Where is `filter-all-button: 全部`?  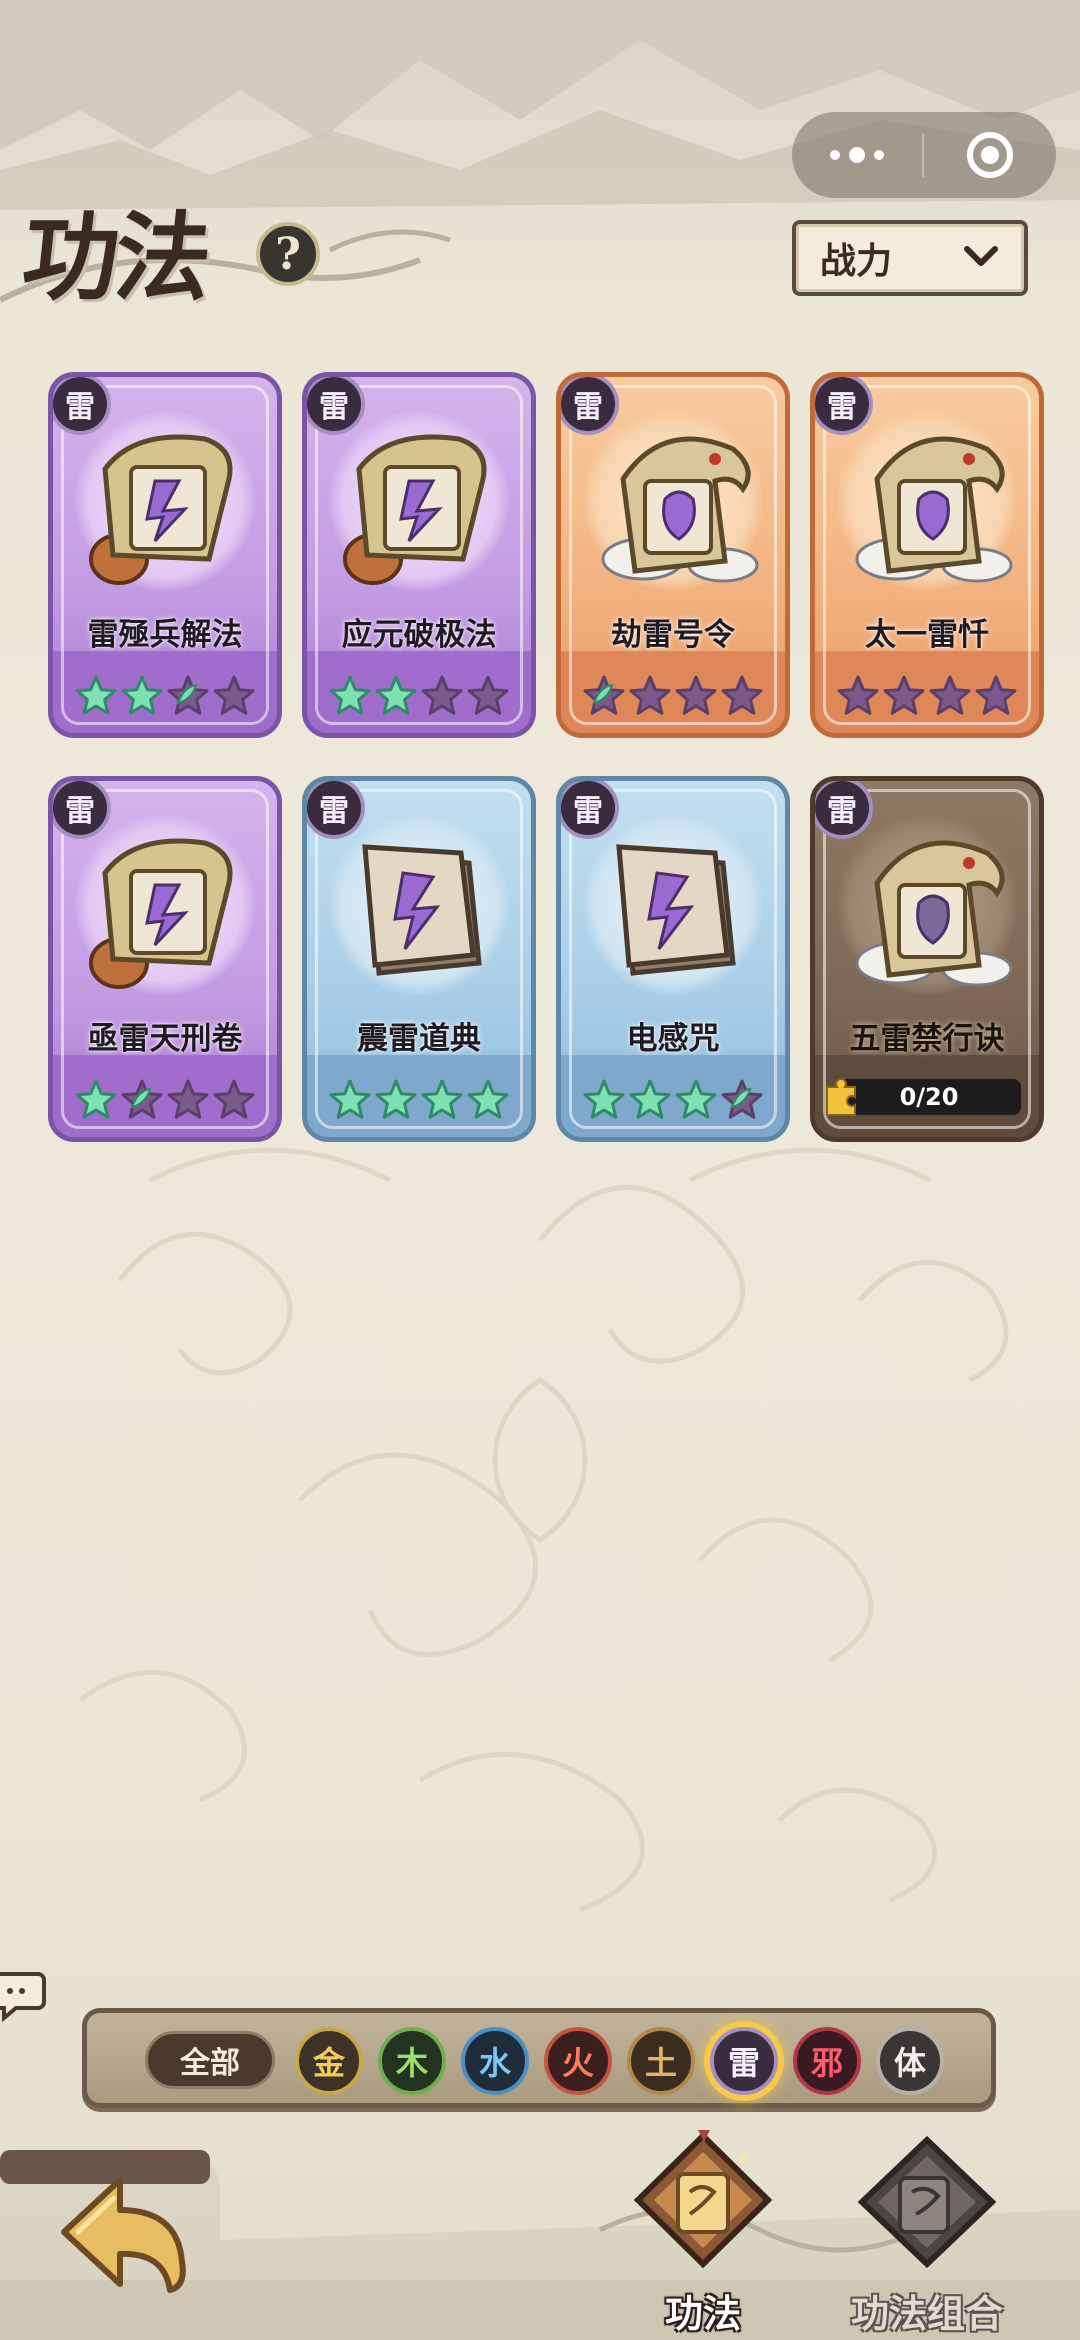 filter-all-button: 全部 is located at coordinates (210, 2060).